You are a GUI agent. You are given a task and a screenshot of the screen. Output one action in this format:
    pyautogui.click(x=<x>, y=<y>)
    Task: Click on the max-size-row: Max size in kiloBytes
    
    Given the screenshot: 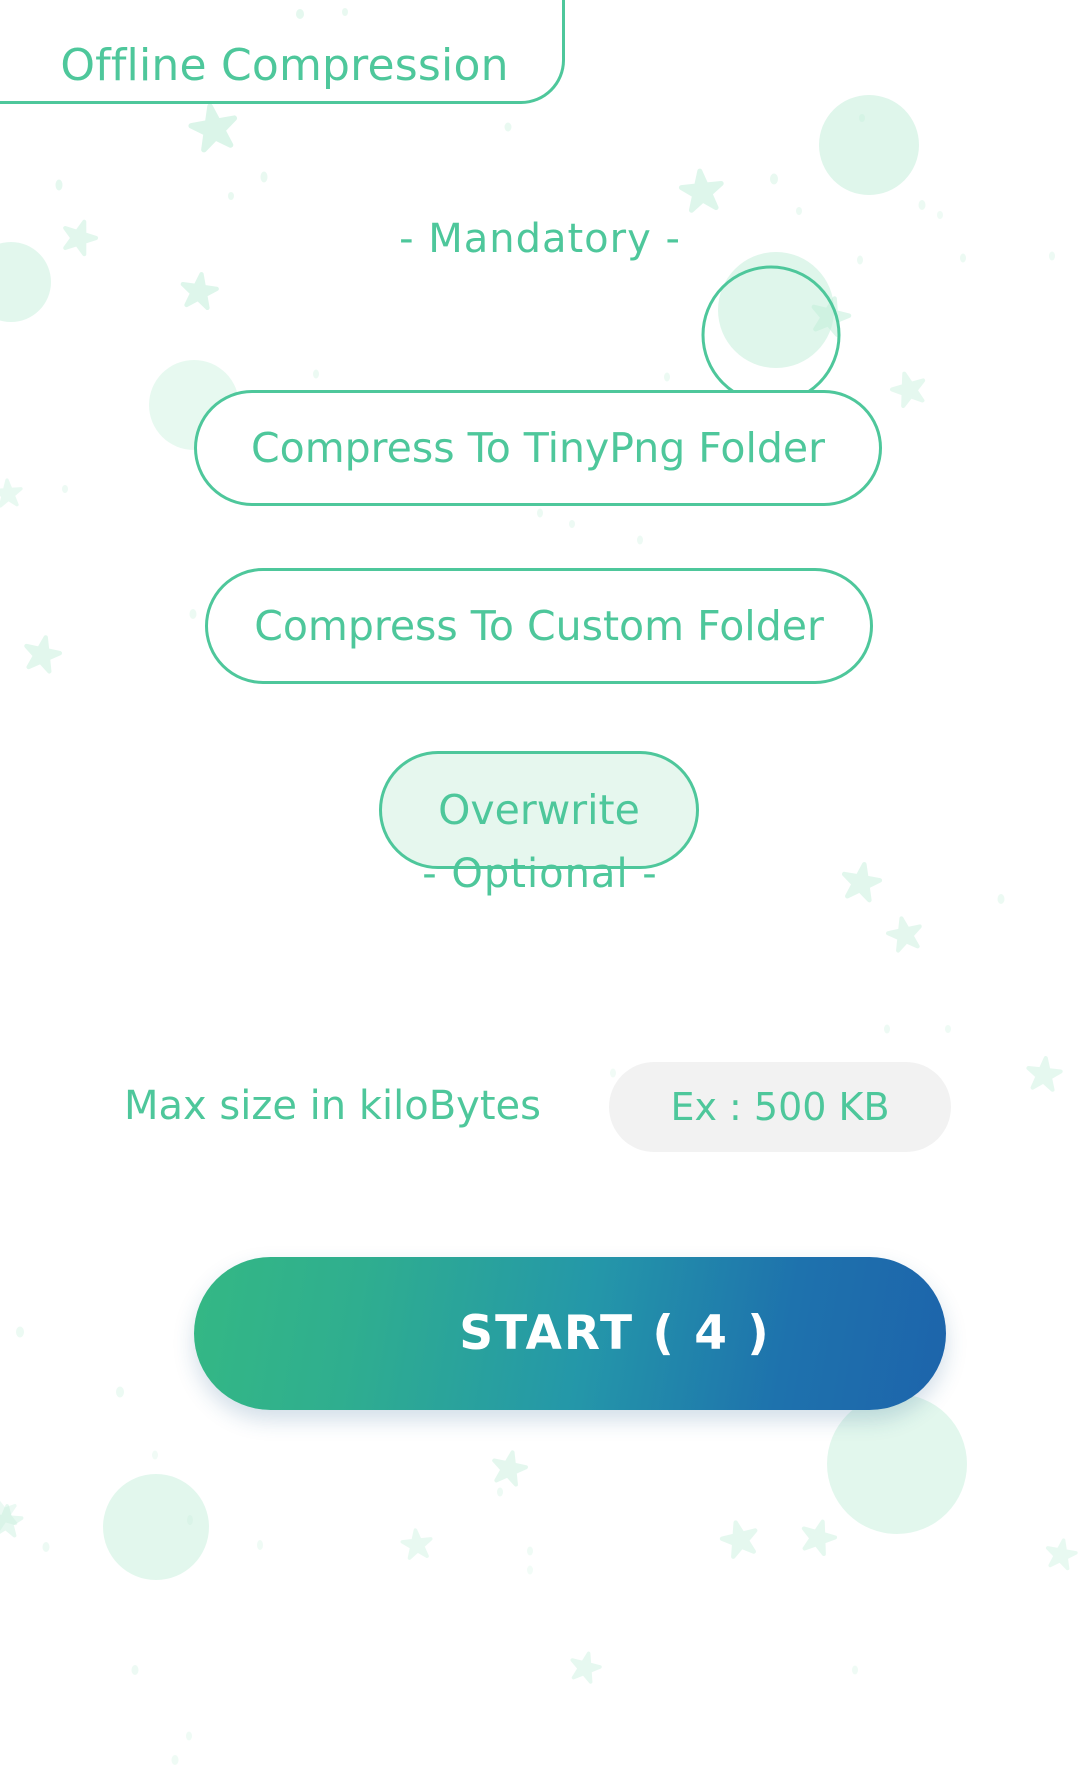 What is the action you would take?
    pyautogui.click(x=540, y=1106)
    